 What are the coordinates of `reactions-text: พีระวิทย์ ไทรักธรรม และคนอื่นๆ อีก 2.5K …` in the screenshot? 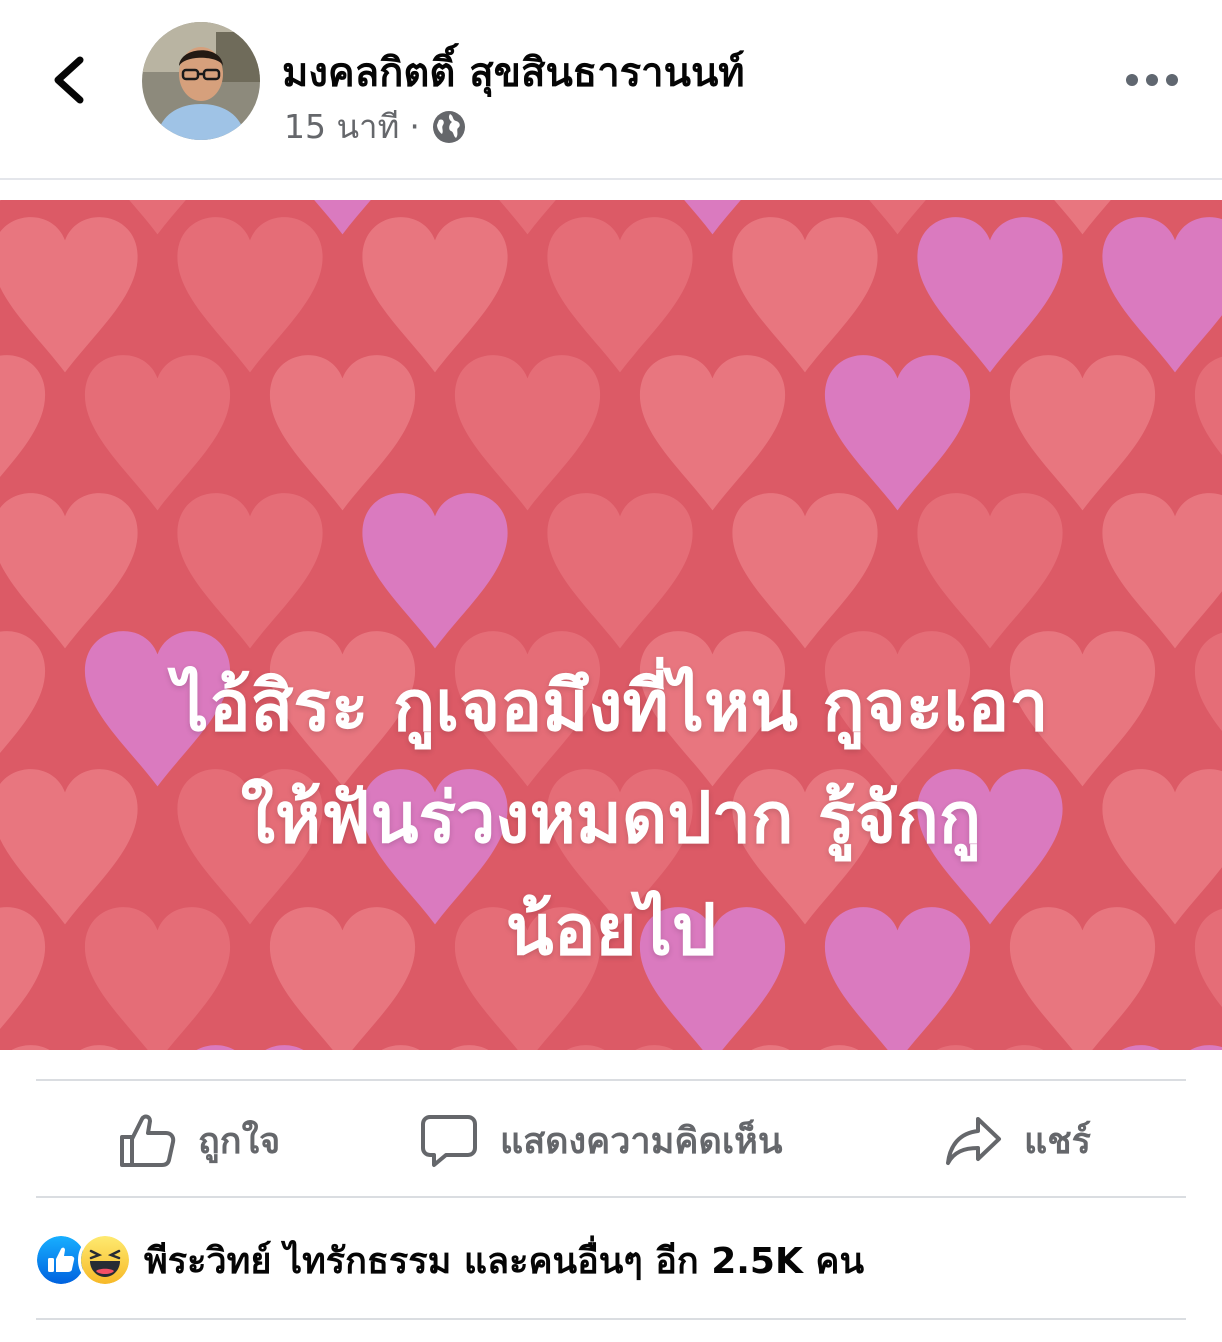 It's located at (504, 1261).